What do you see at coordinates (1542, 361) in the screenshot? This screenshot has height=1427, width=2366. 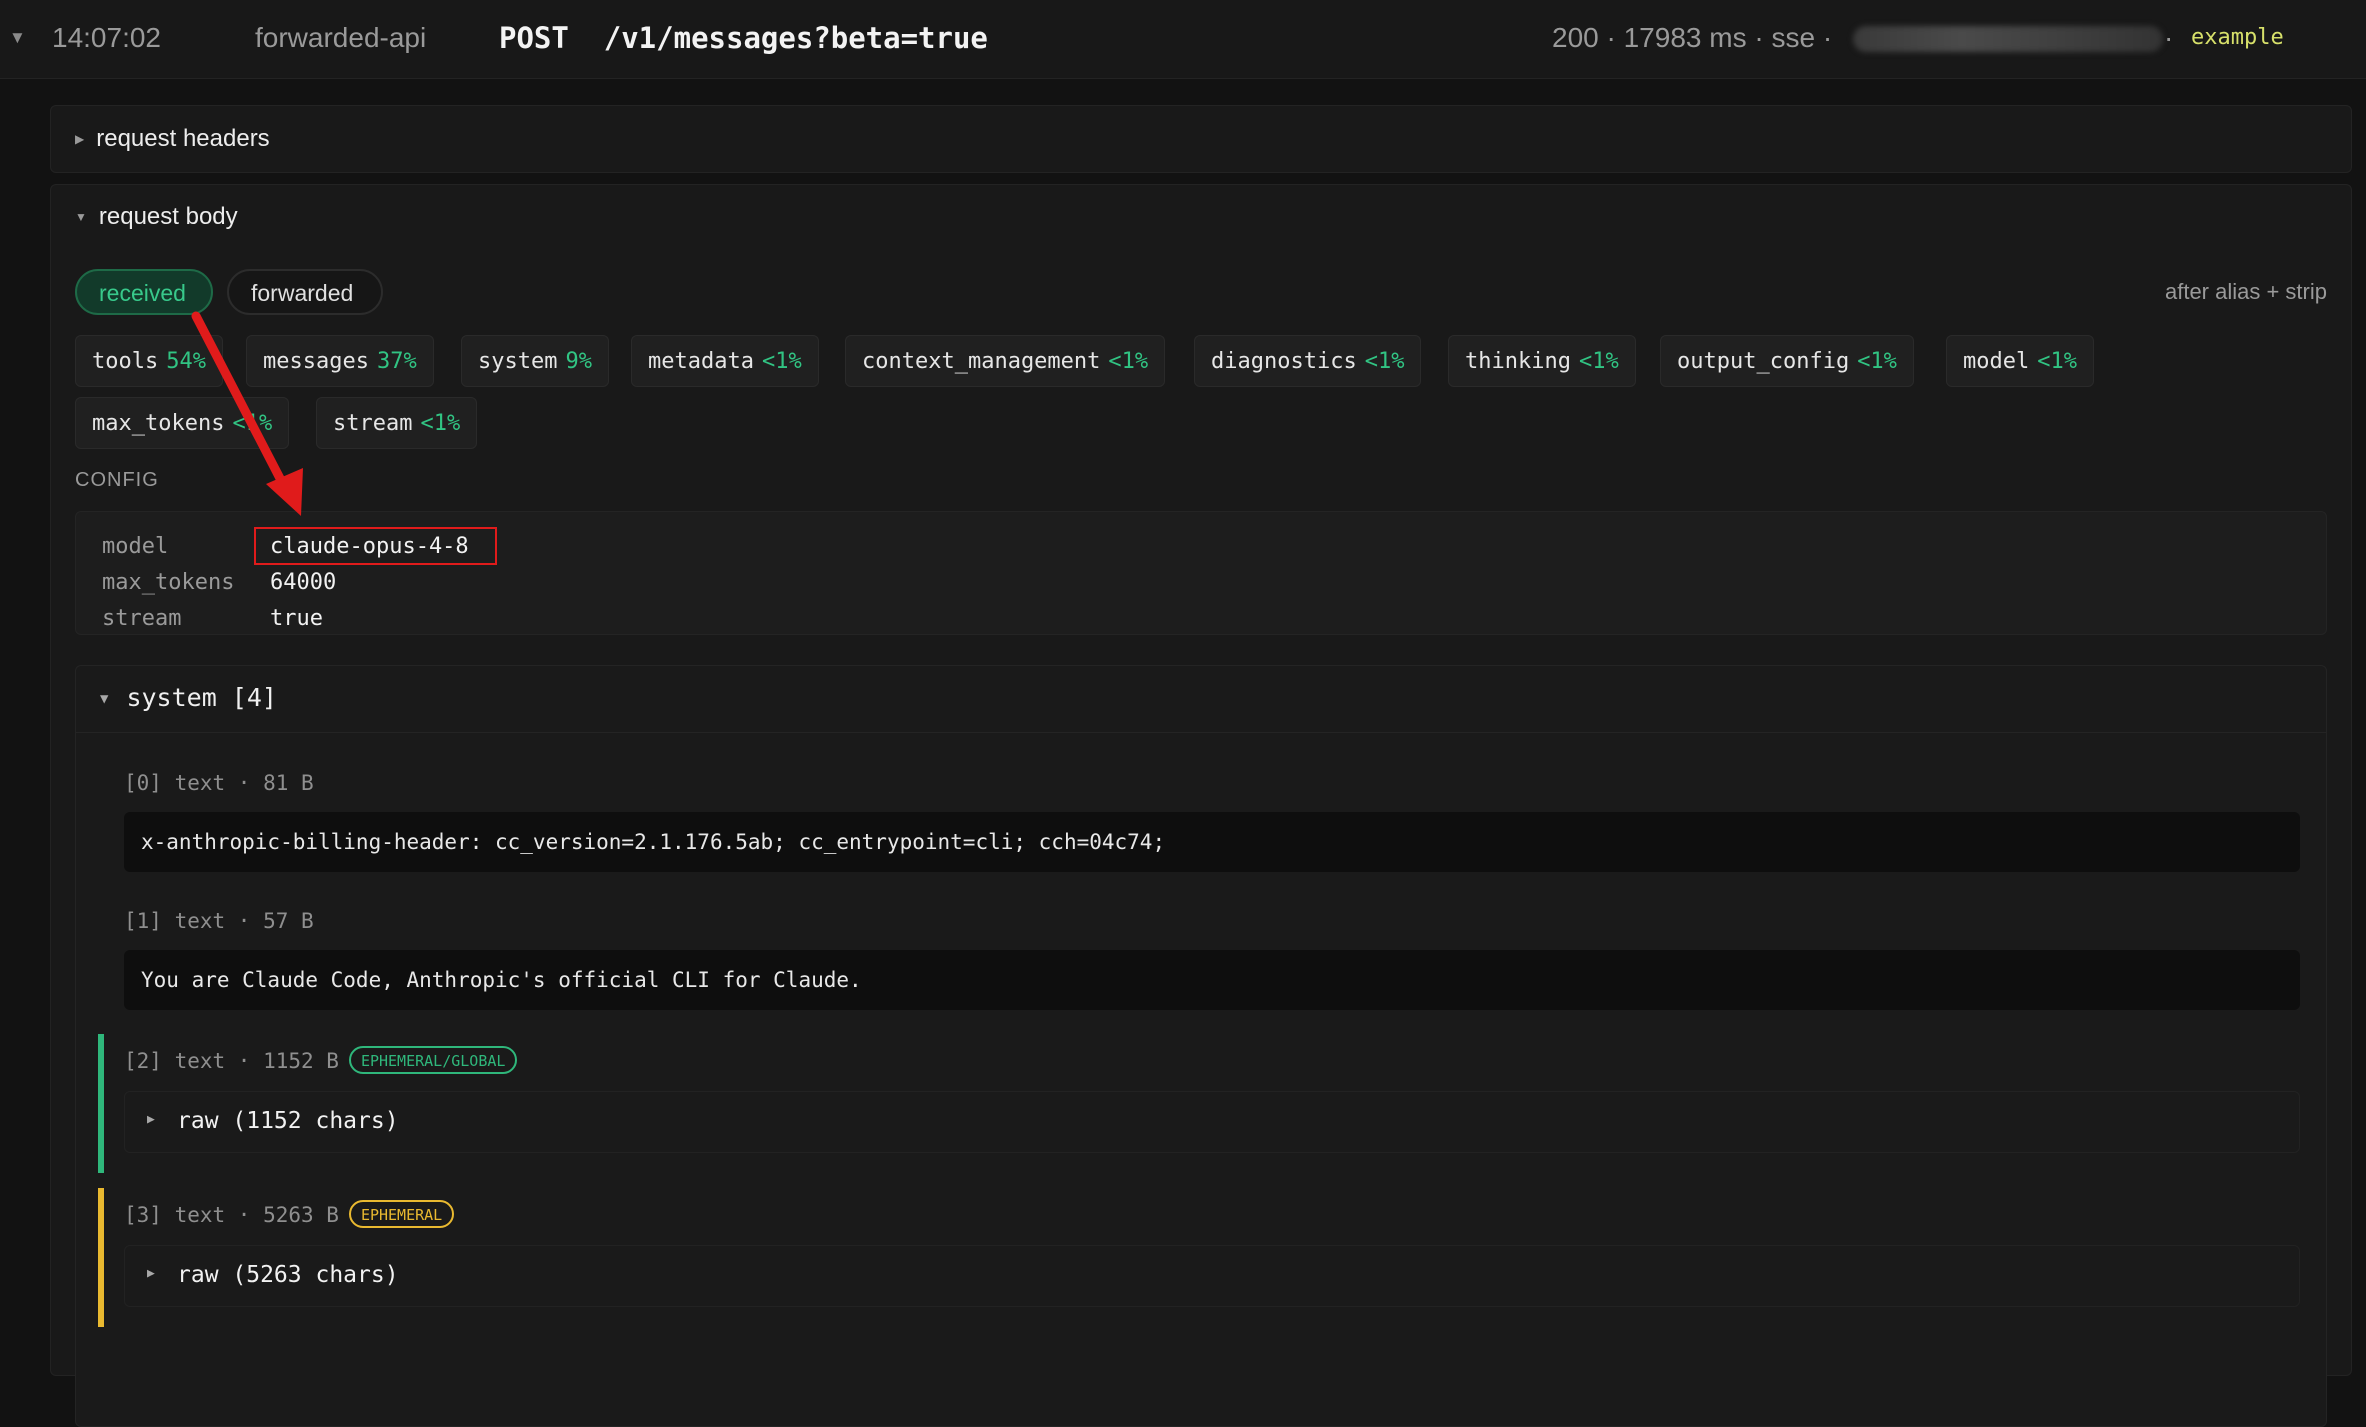 I see `key-chip-thinking: thinking <1%` at bounding box center [1542, 361].